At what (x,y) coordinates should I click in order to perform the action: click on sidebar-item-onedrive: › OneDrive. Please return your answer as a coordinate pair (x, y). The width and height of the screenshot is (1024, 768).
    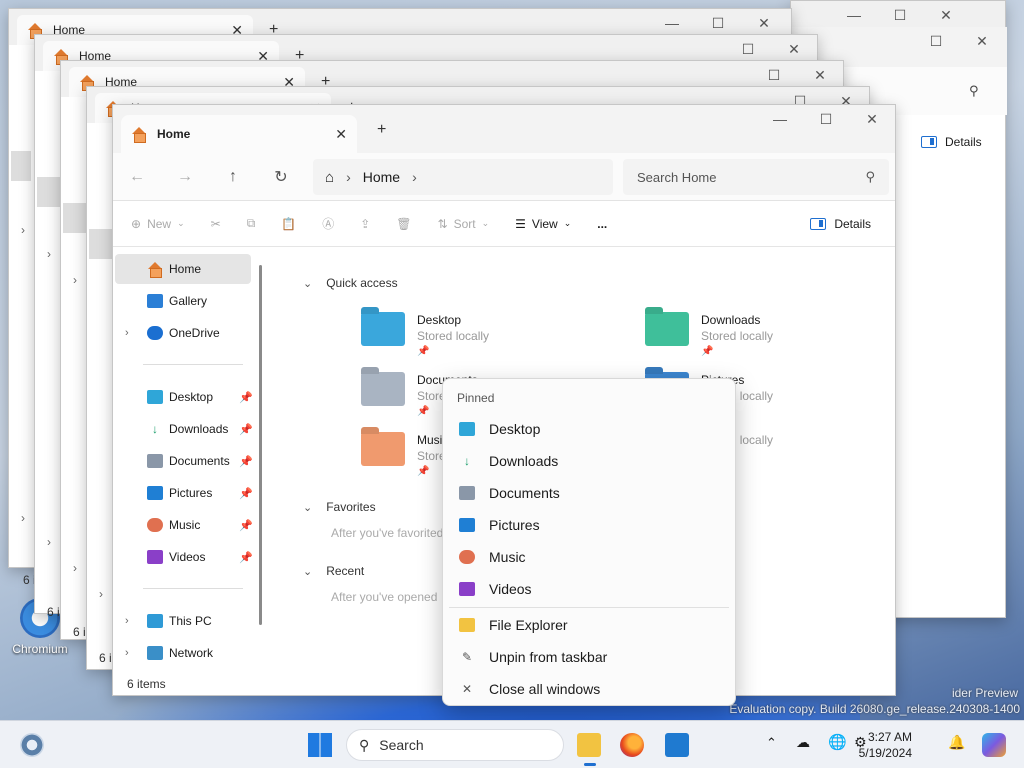
    Looking at the image, I should click on (183, 333).